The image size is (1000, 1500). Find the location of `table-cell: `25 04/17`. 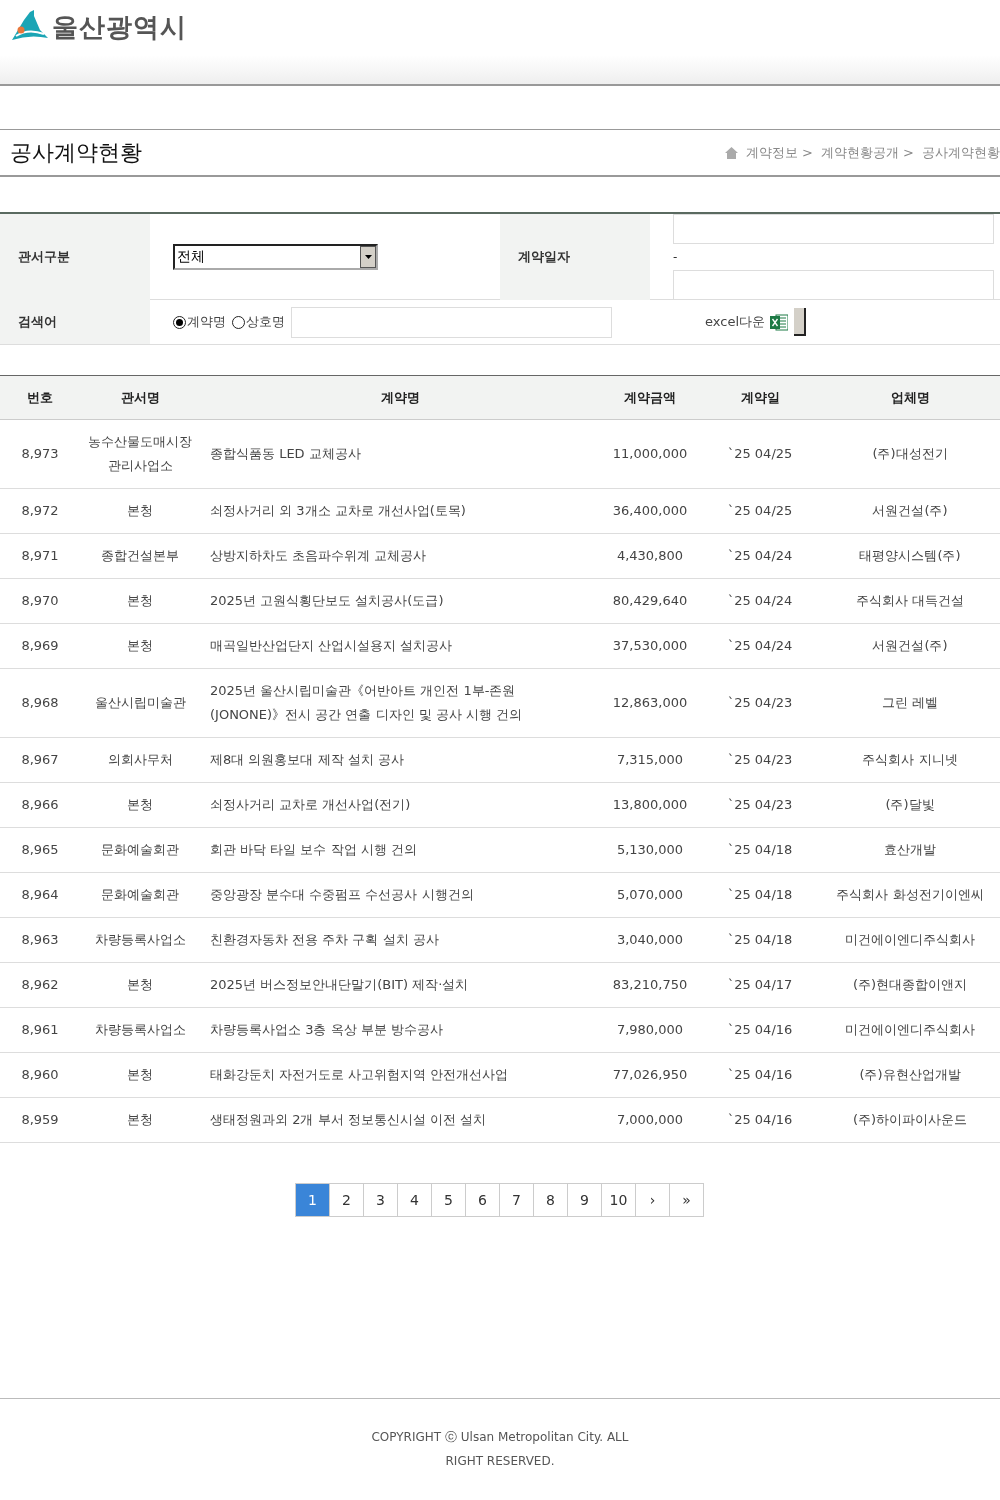

table-cell: `25 04/17 is located at coordinates (760, 985).